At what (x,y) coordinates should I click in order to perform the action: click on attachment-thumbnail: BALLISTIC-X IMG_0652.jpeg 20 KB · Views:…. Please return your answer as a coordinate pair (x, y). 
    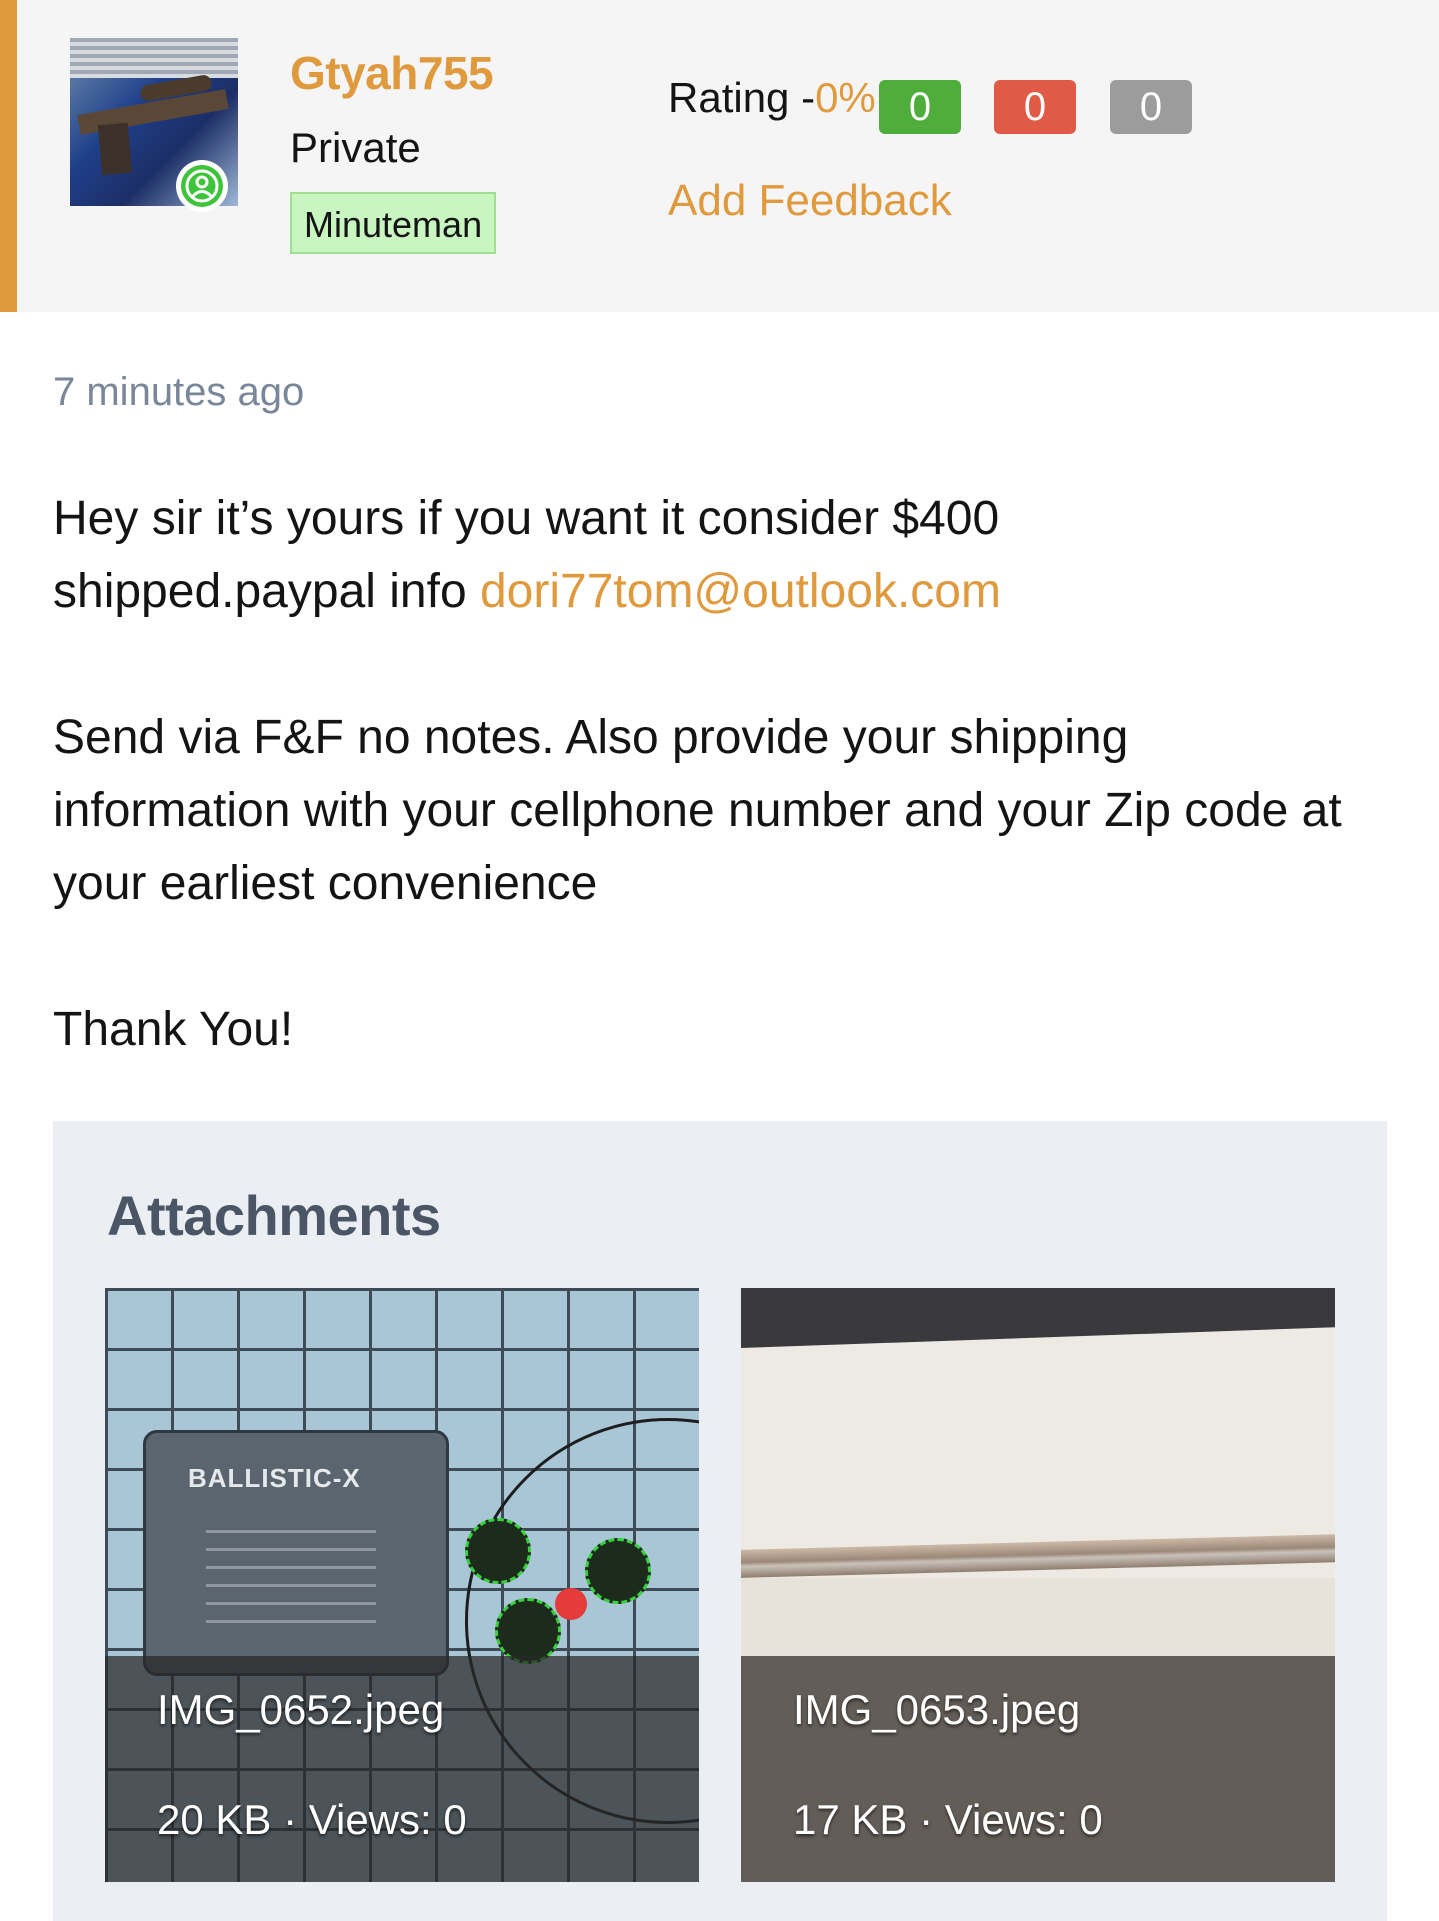
    Looking at the image, I should click on (402, 1585).